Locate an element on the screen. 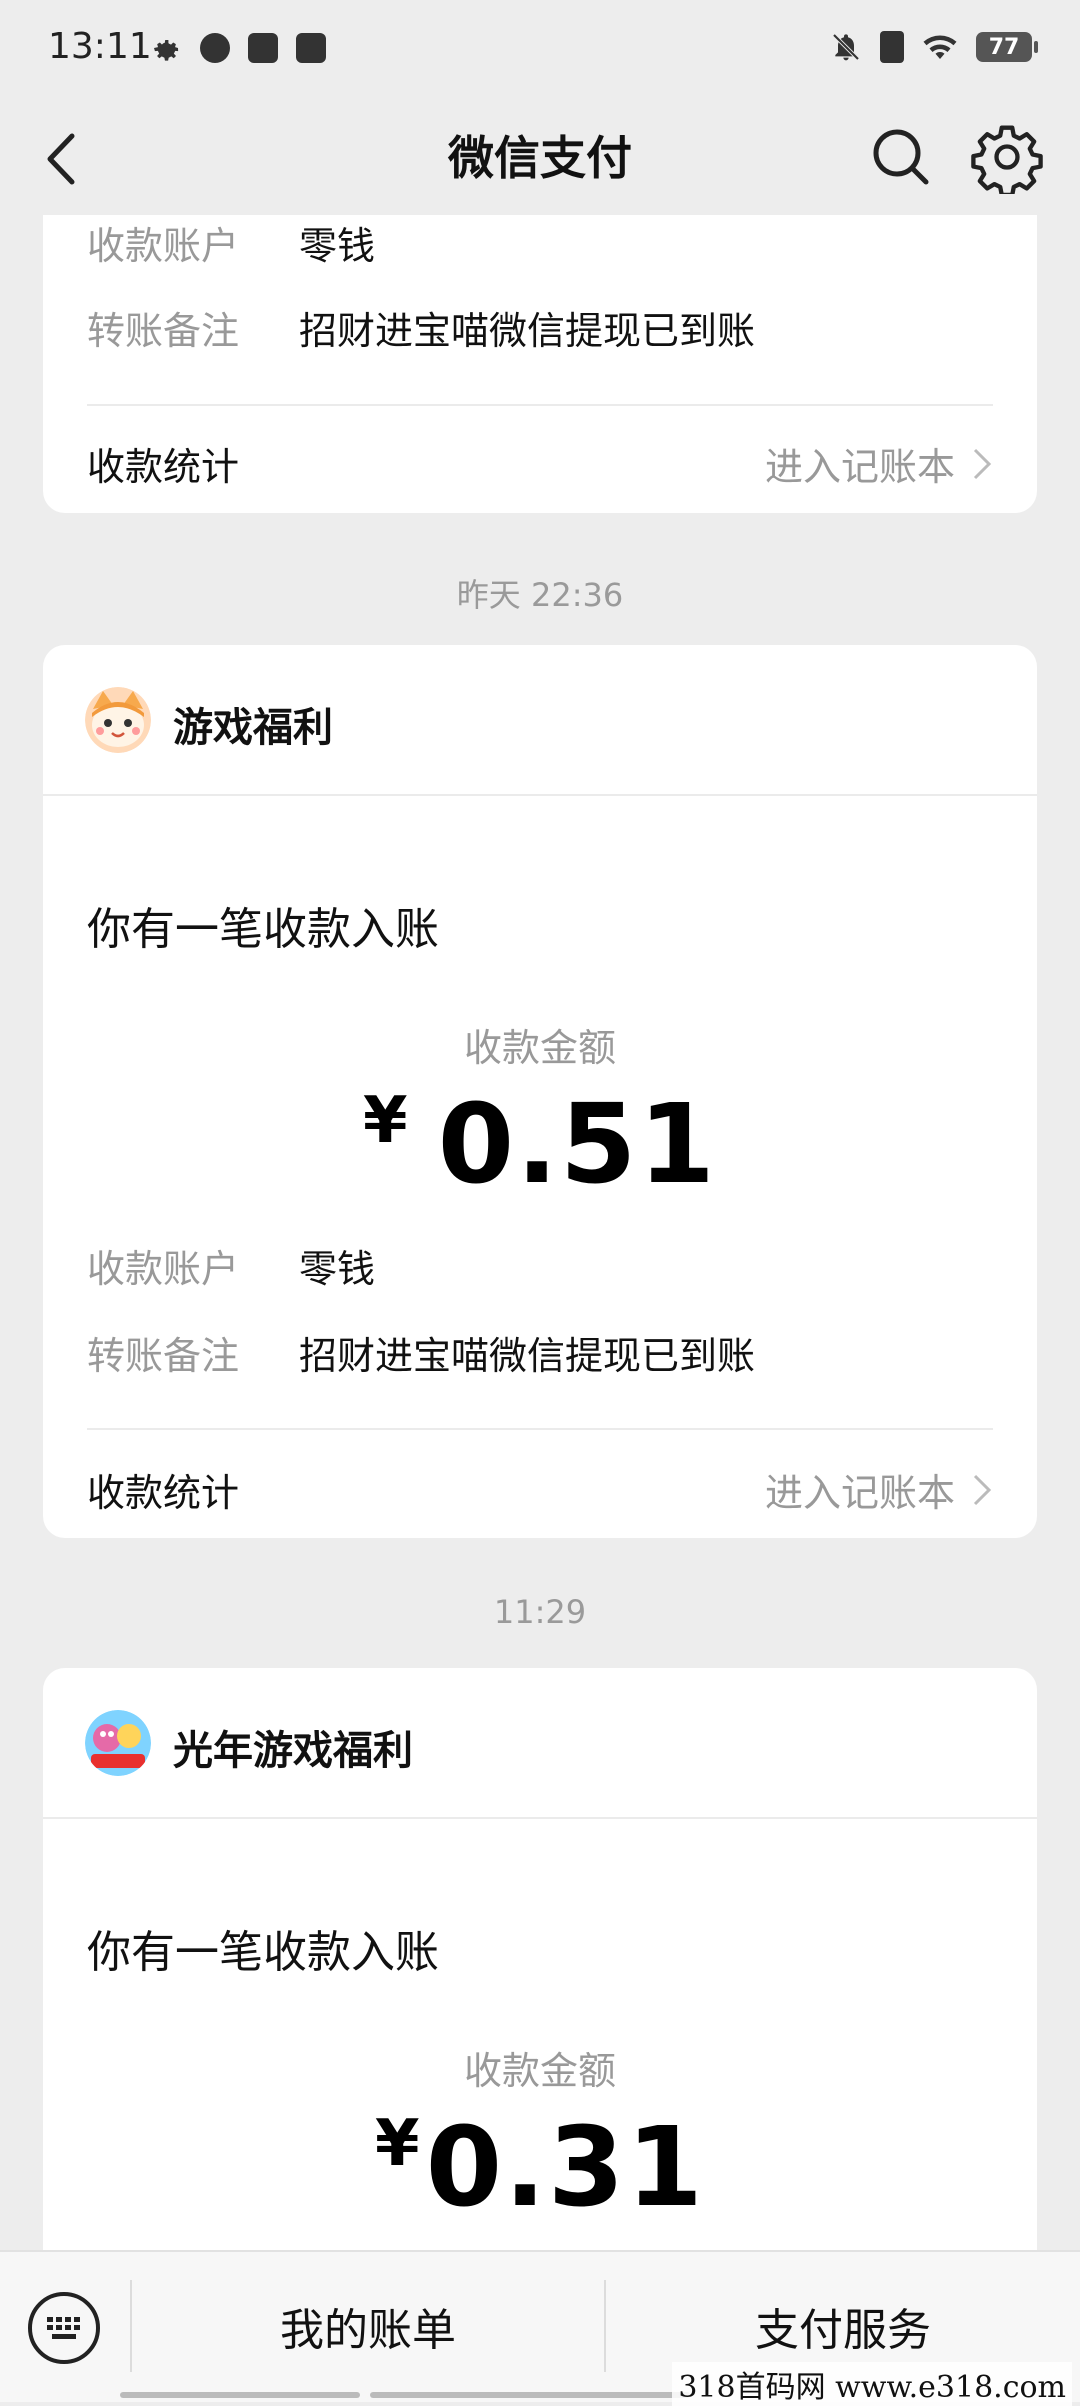  payment-message-card: 收款账户 零钱 转账备注 招财进宝喵微信提现已到账 收款统计 进入记账本 is located at coordinates (540, 364).